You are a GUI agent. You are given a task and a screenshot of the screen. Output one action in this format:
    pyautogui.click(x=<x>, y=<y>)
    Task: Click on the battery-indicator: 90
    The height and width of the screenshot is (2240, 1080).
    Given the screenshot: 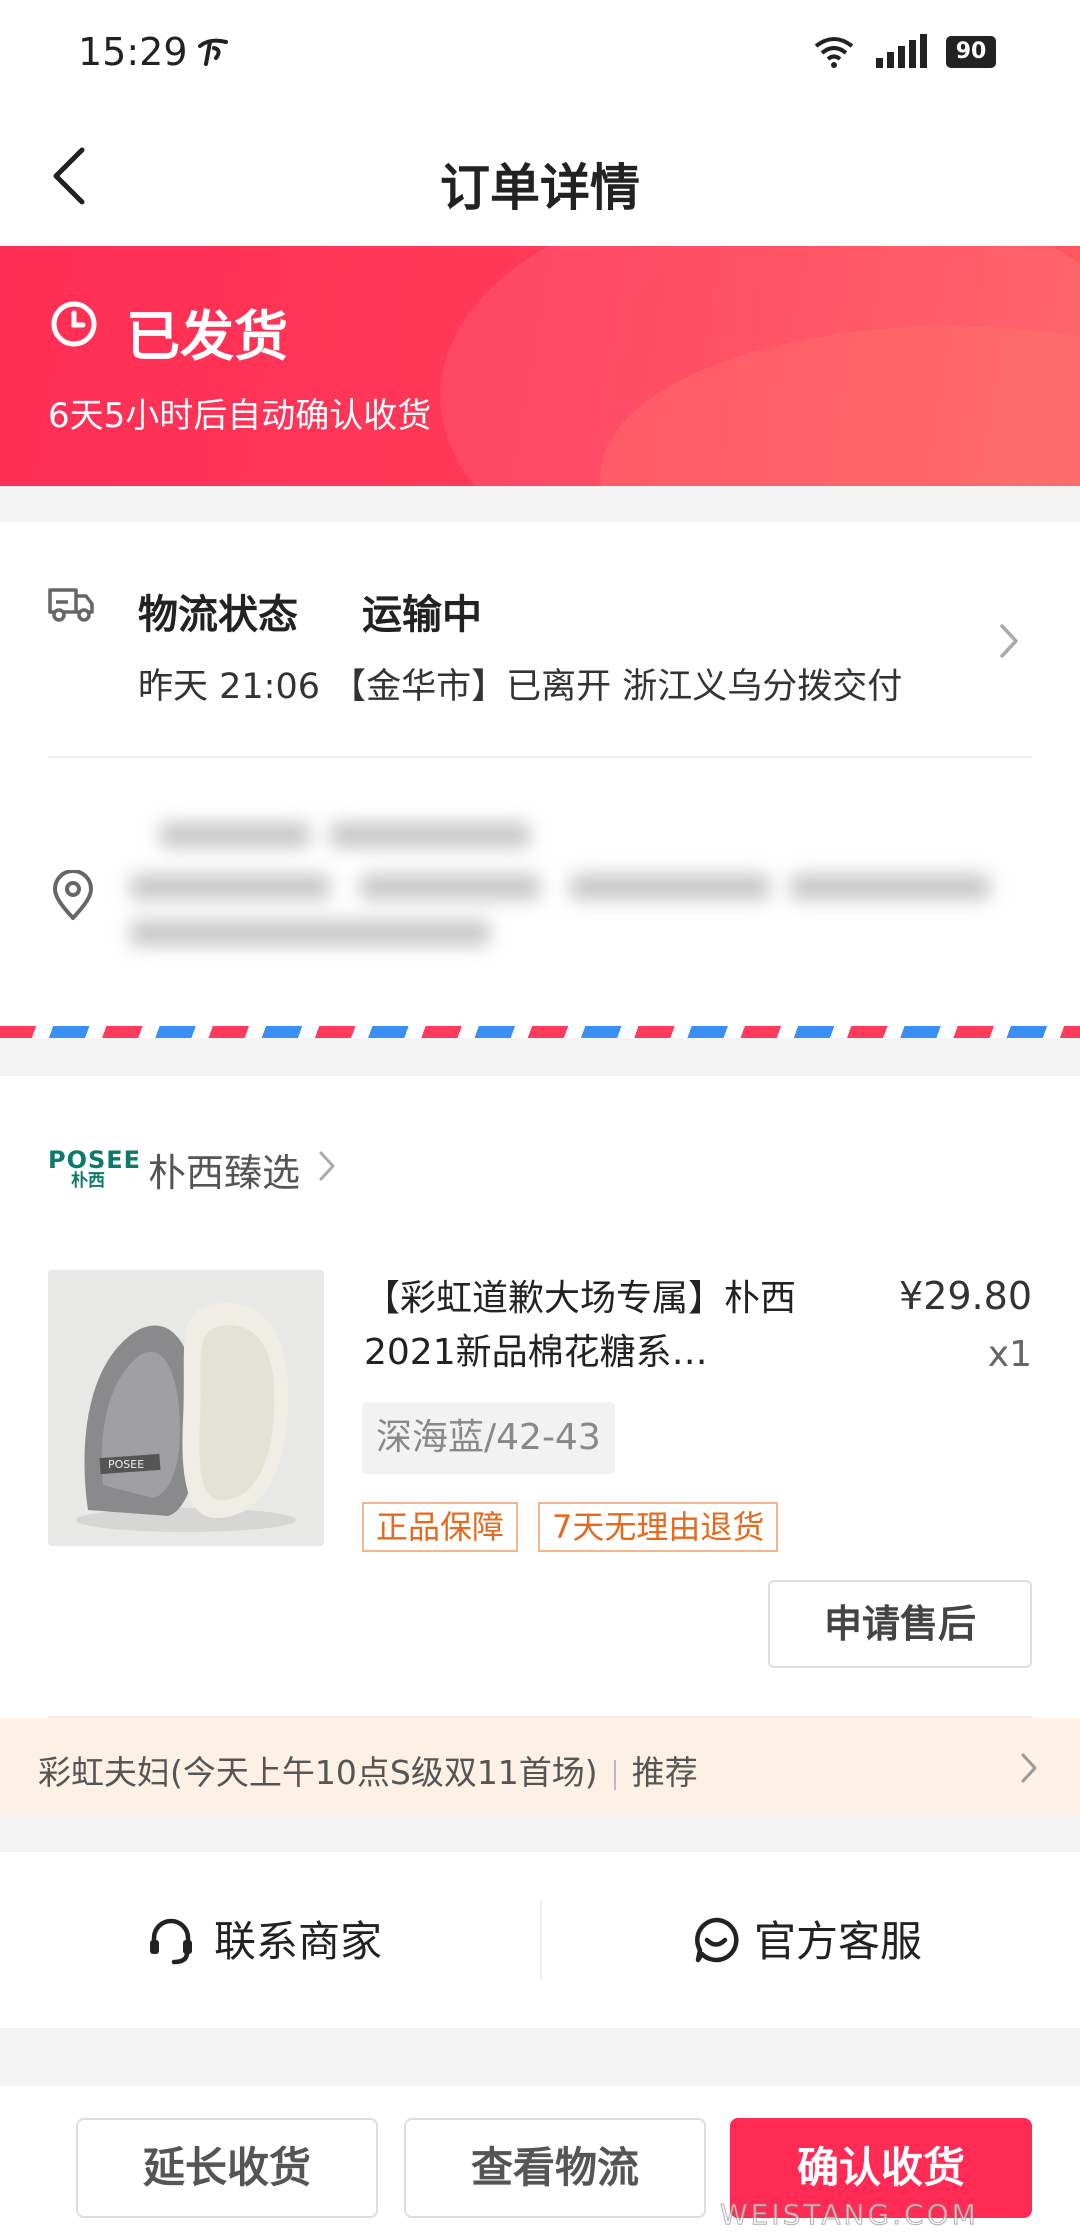 What is the action you would take?
    pyautogui.click(x=971, y=52)
    